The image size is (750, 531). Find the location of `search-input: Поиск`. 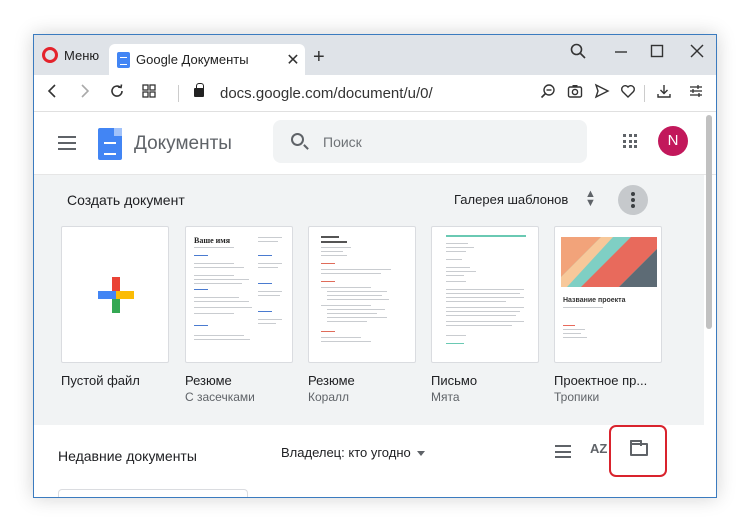

search-input: Поиск is located at coordinates (342, 142).